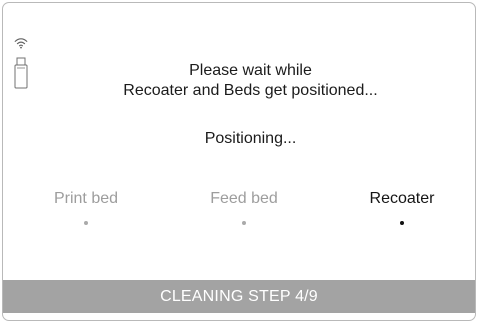 This screenshot has height=322, width=478. Describe the element at coordinates (244, 223) in the screenshot. I see `step-feed-bed-indicator` at that location.